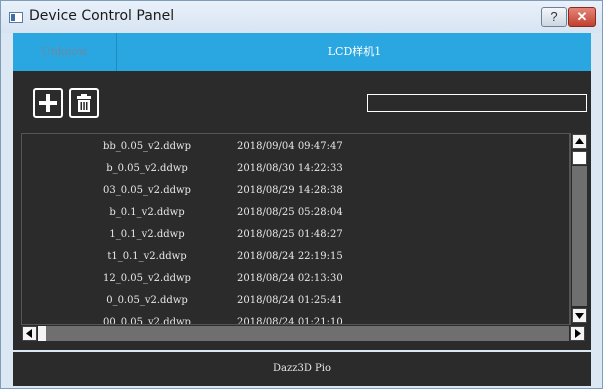 The height and width of the screenshot is (389, 603). What do you see at coordinates (16, 17) in the screenshot?
I see `app-window-icon` at bounding box center [16, 17].